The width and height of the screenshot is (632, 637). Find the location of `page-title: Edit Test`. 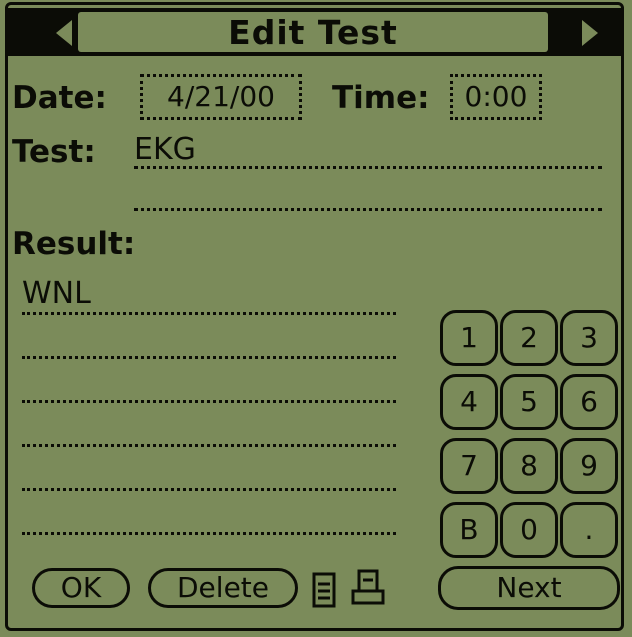

page-title: Edit Test is located at coordinates (313, 32).